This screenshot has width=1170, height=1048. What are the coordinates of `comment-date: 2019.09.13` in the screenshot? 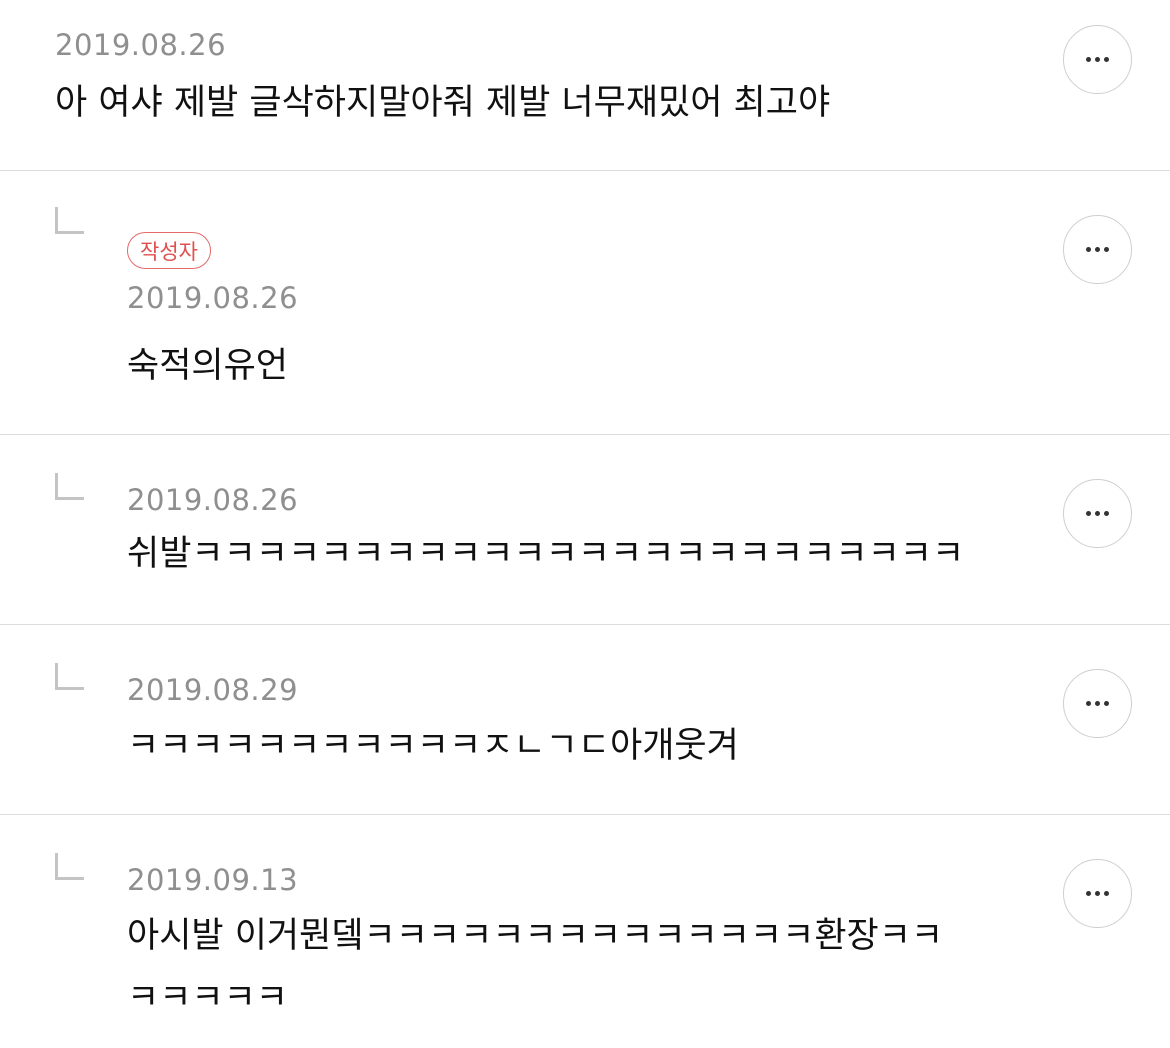 It's located at (213, 880).